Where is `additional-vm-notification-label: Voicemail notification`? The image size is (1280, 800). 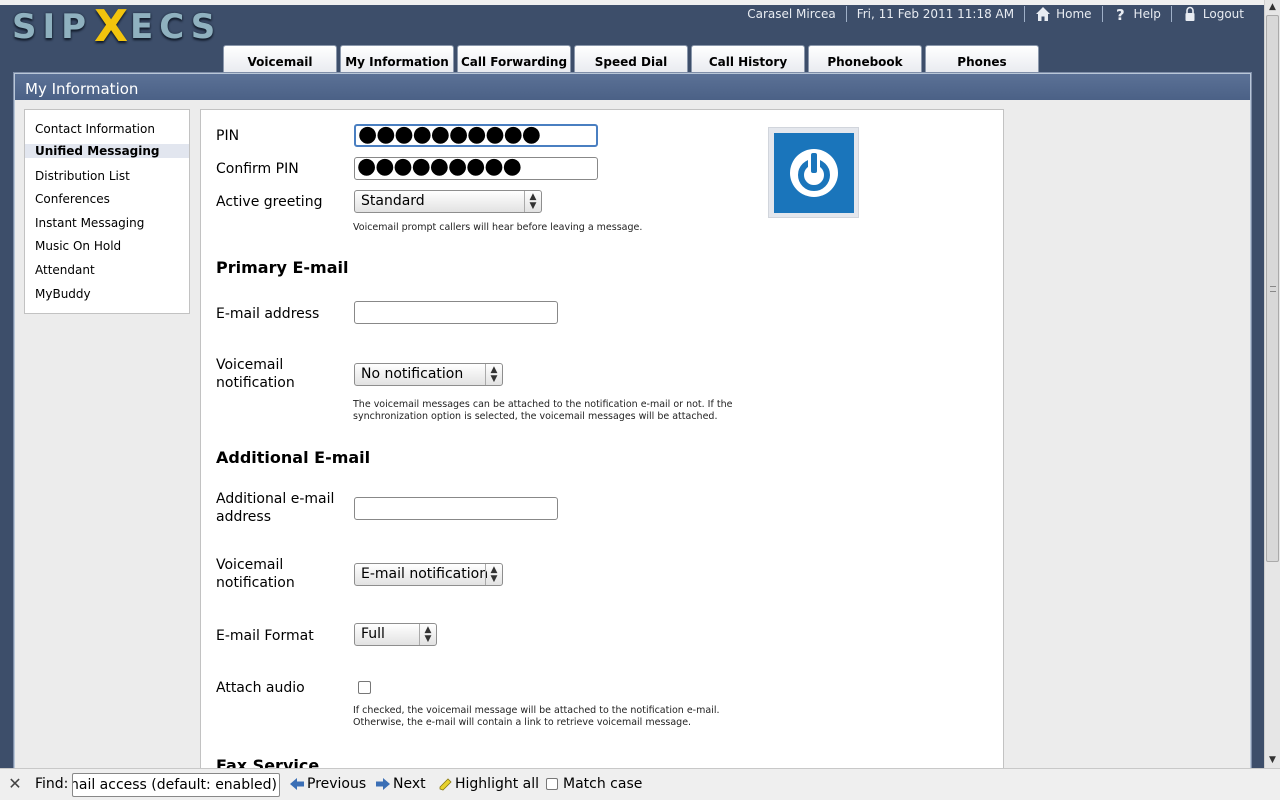 additional-vm-notification-label: Voicemail notification is located at coordinates (255, 574).